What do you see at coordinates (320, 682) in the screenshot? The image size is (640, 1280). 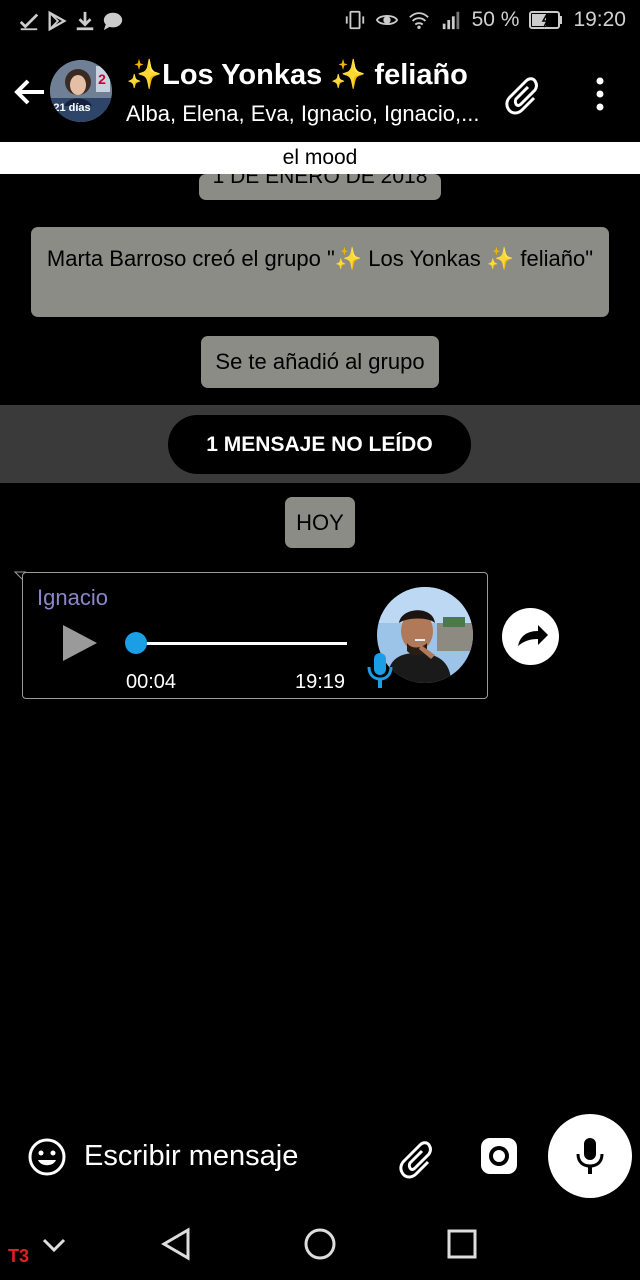 I see `message-time: 19:19` at bounding box center [320, 682].